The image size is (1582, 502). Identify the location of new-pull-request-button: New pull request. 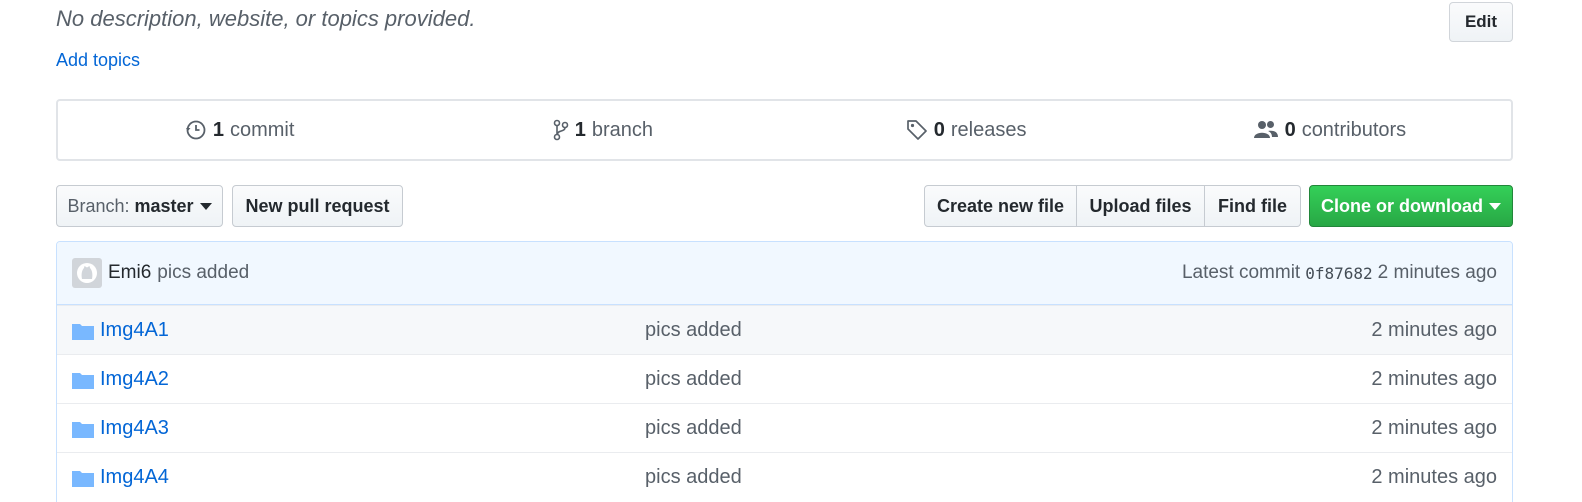
(317, 206).